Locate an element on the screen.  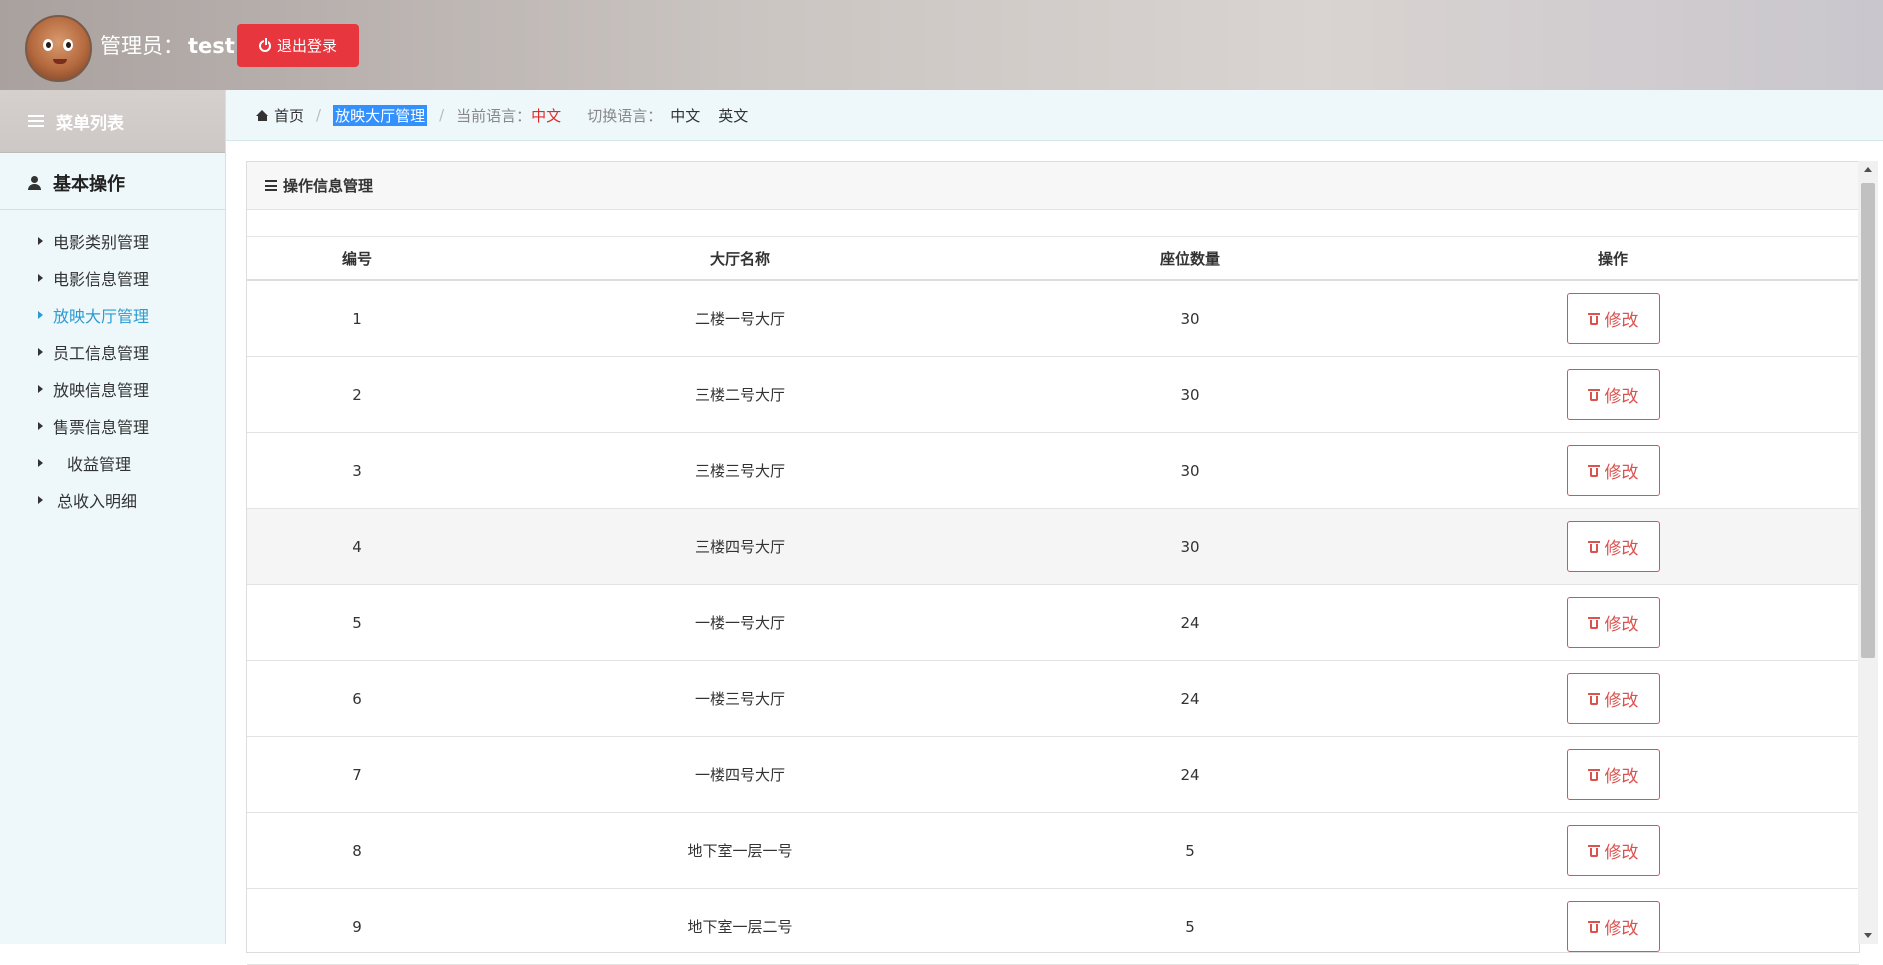
table-row: 7 一楼四号大厅 24 修改 is located at coordinates (1053, 774).